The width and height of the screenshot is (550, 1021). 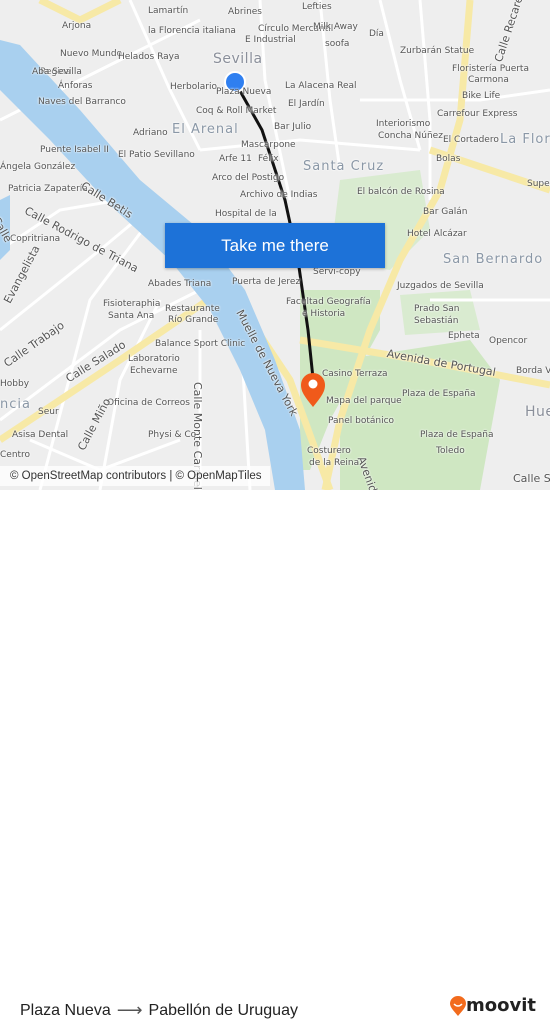 I want to click on map-label: Zurbarán Statue, so click(x=437, y=51).